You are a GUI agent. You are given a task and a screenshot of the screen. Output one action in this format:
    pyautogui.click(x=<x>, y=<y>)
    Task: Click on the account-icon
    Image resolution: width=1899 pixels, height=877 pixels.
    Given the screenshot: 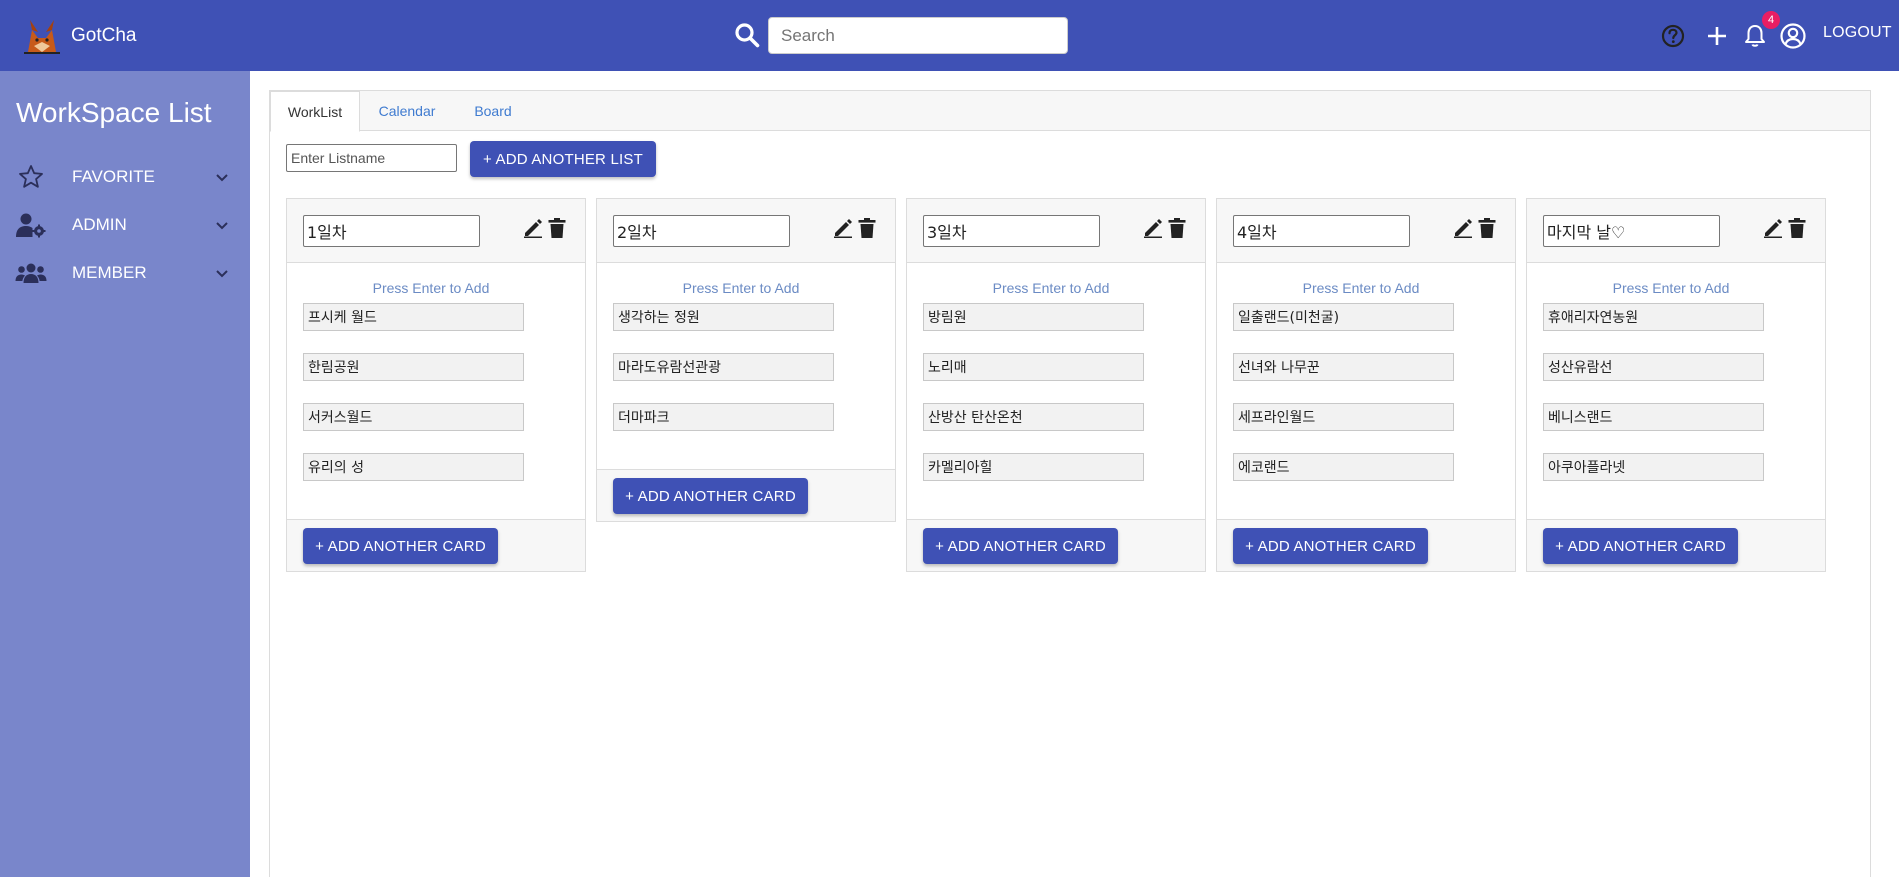 What is the action you would take?
    pyautogui.click(x=1793, y=36)
    